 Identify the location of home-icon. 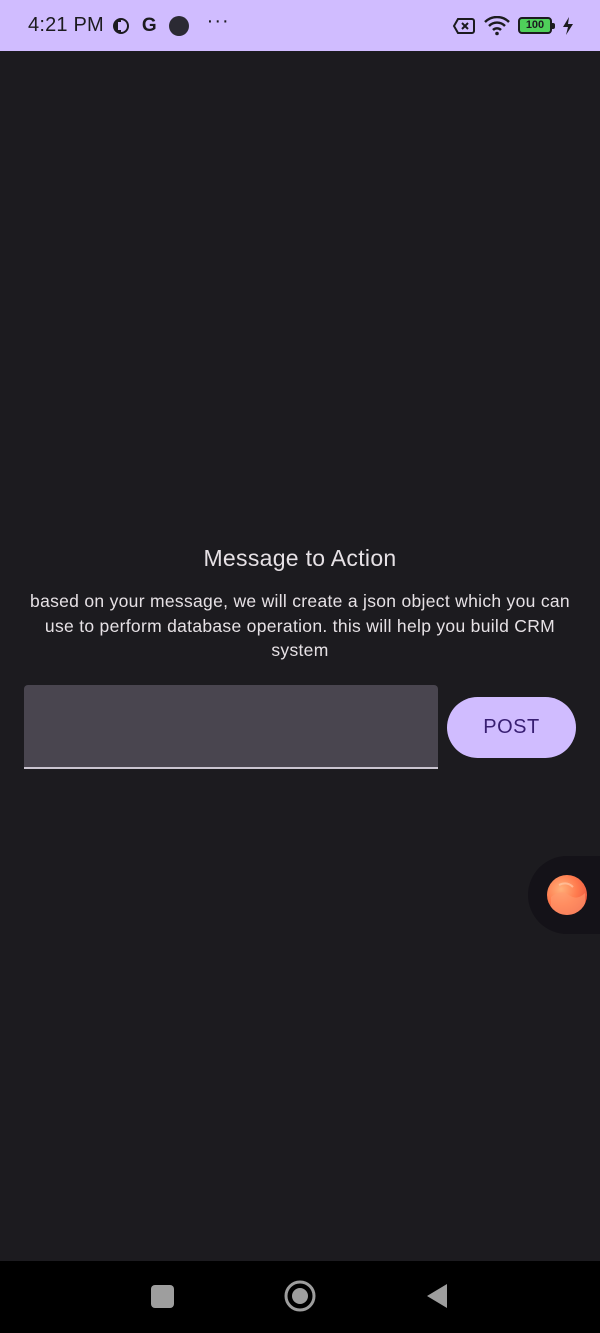
(300, 1296).